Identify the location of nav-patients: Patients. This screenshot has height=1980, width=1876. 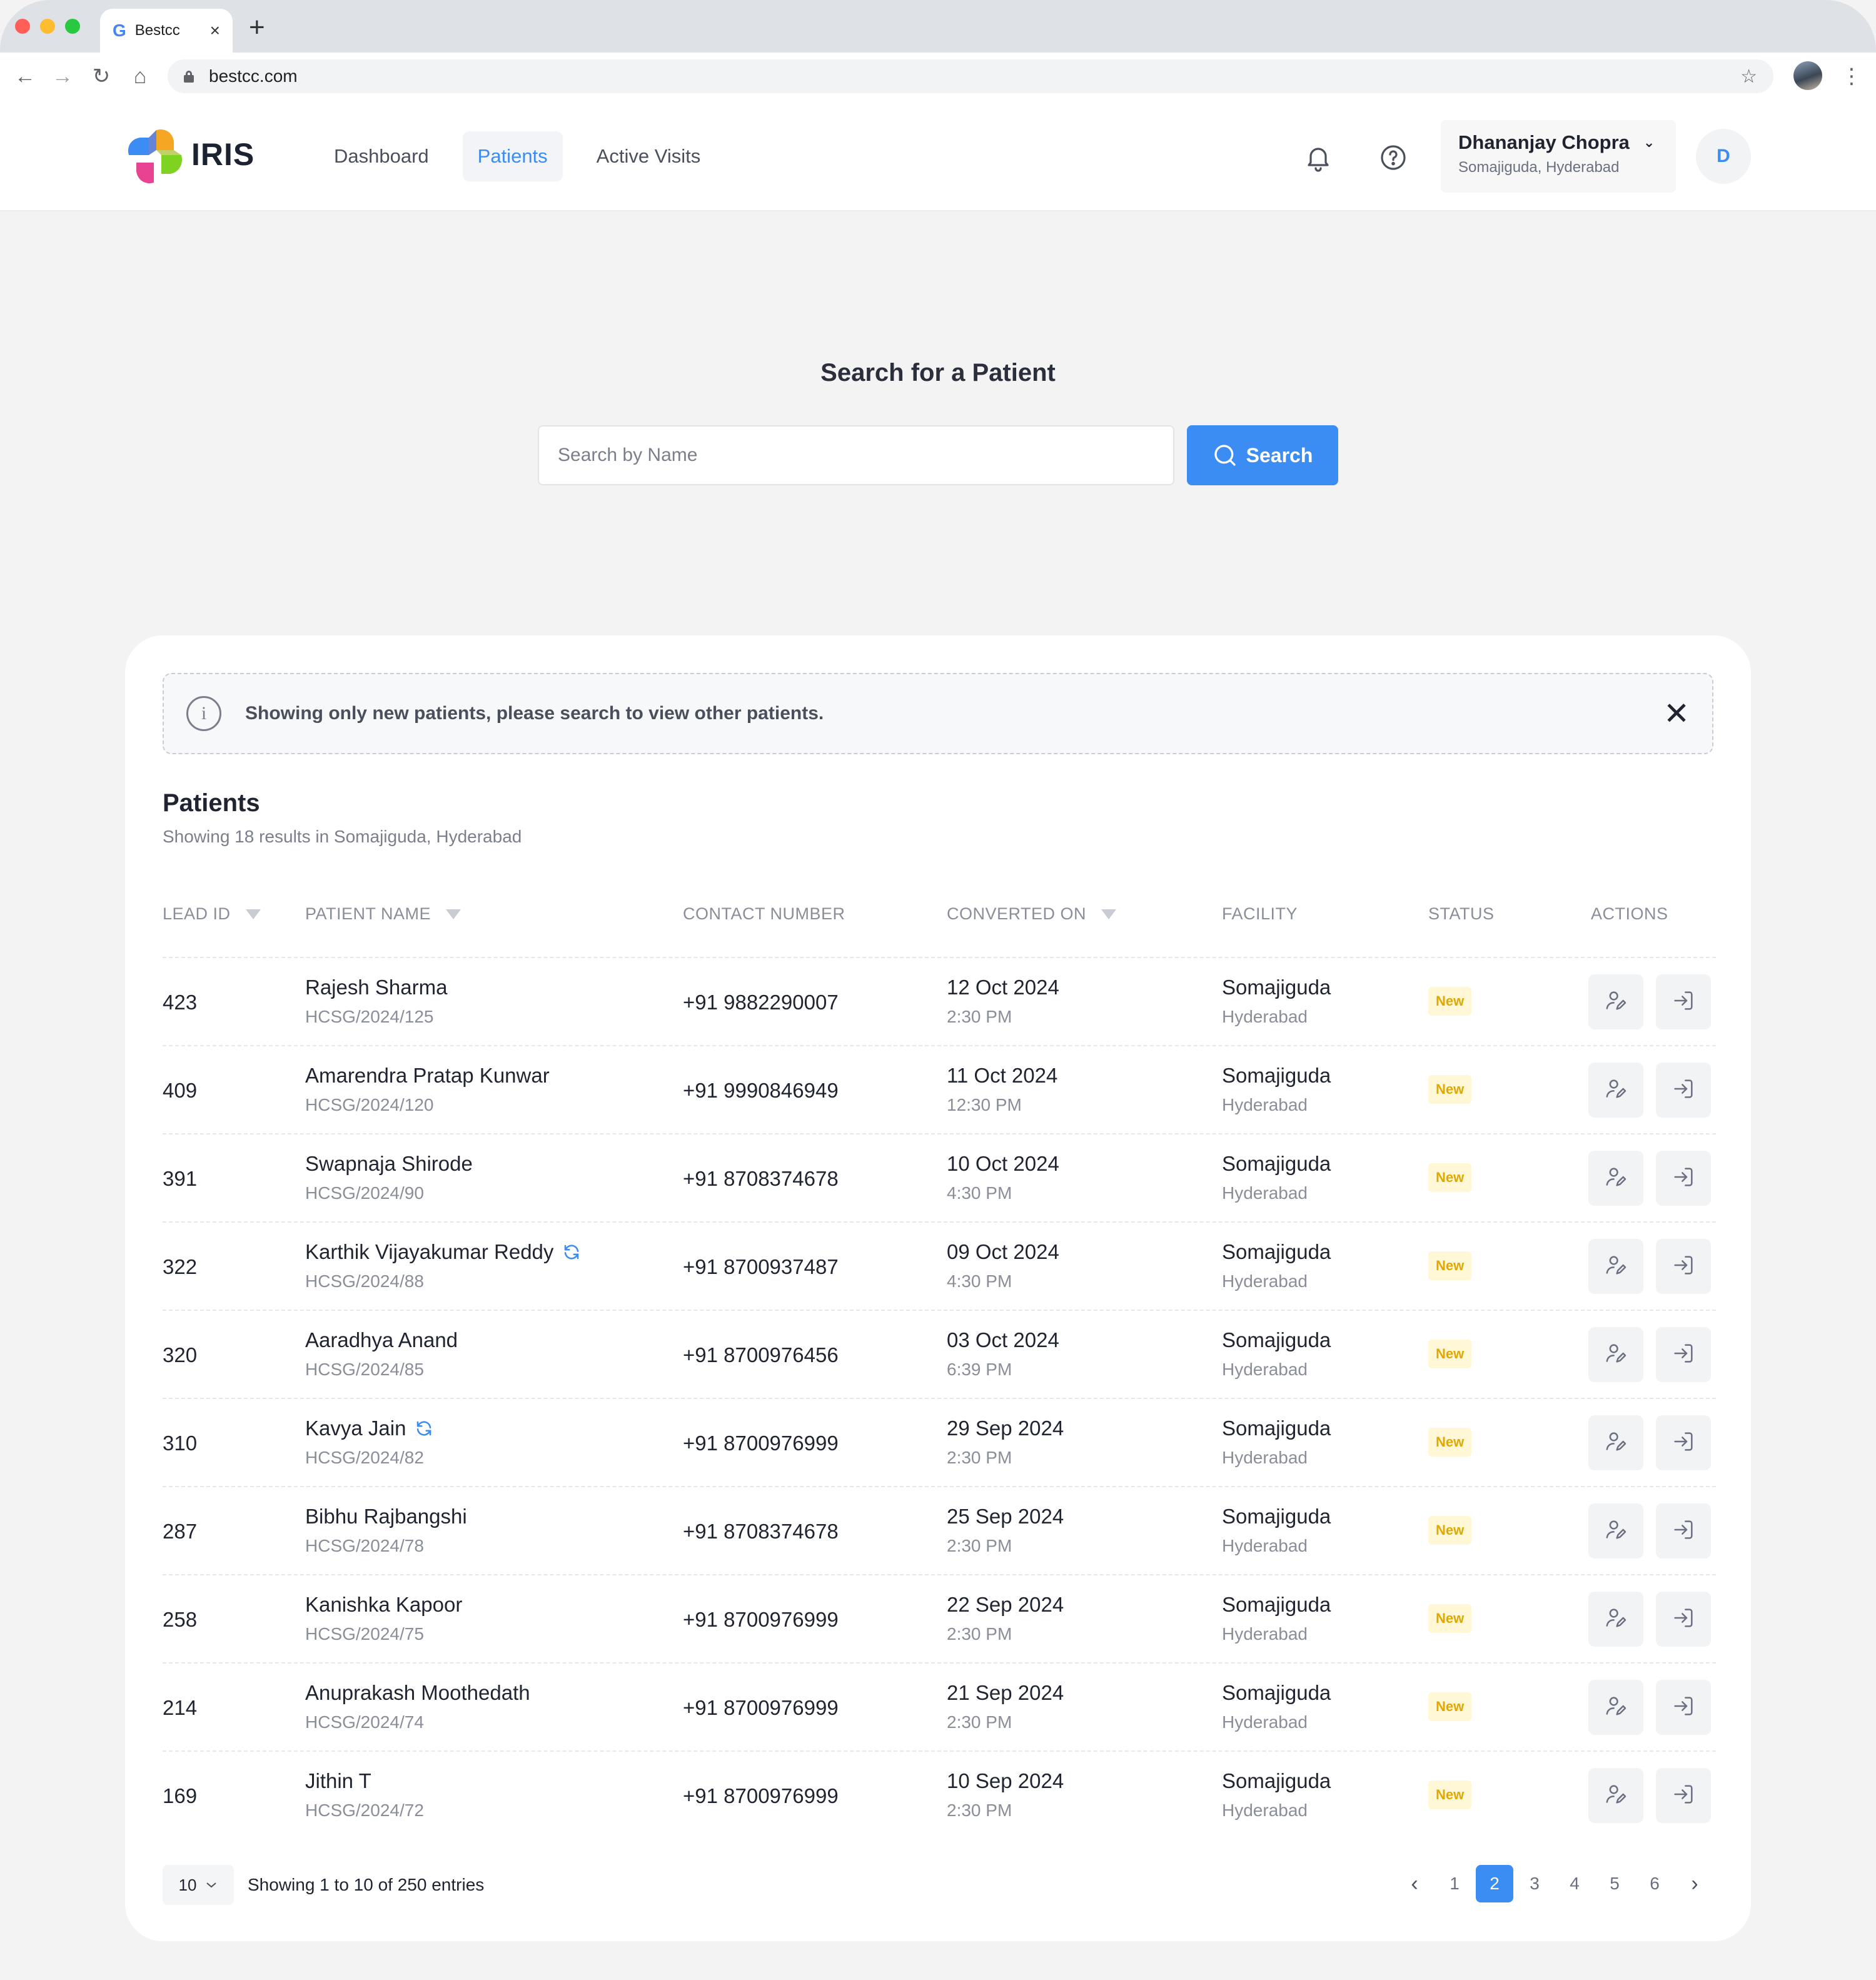
(512, 156).